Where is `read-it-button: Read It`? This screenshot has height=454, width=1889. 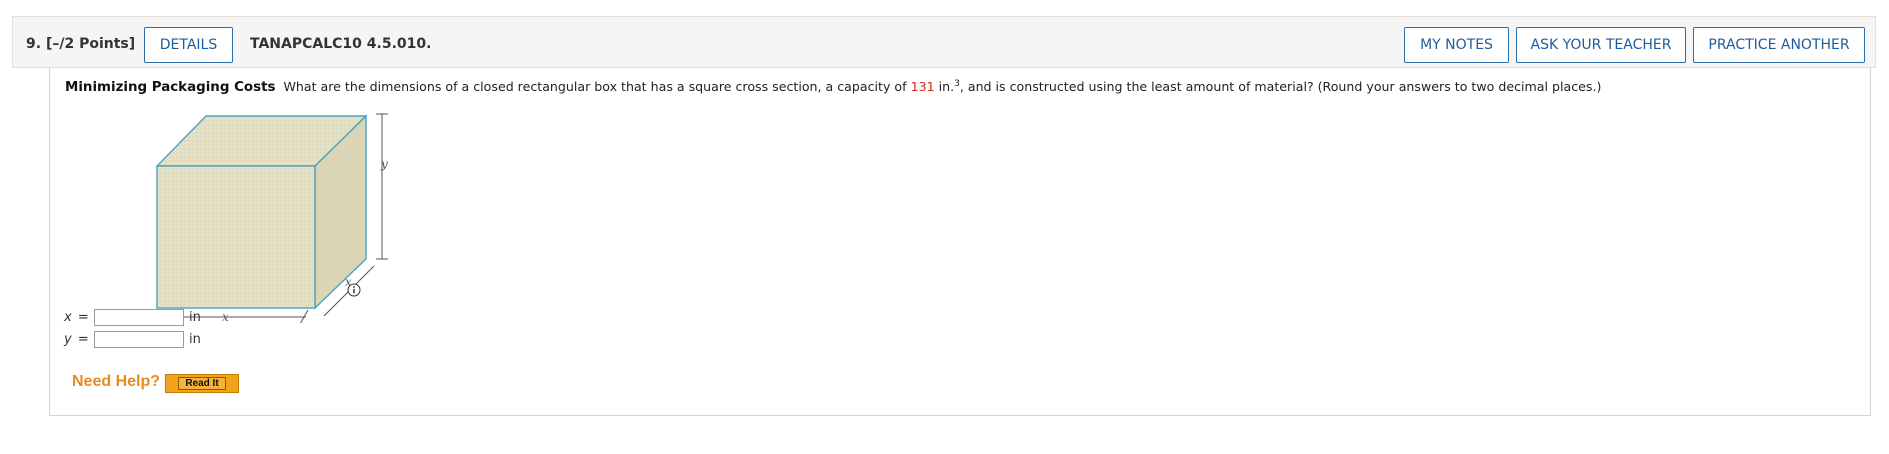
read-it-button: Read It is located at coordinates (202, 383).